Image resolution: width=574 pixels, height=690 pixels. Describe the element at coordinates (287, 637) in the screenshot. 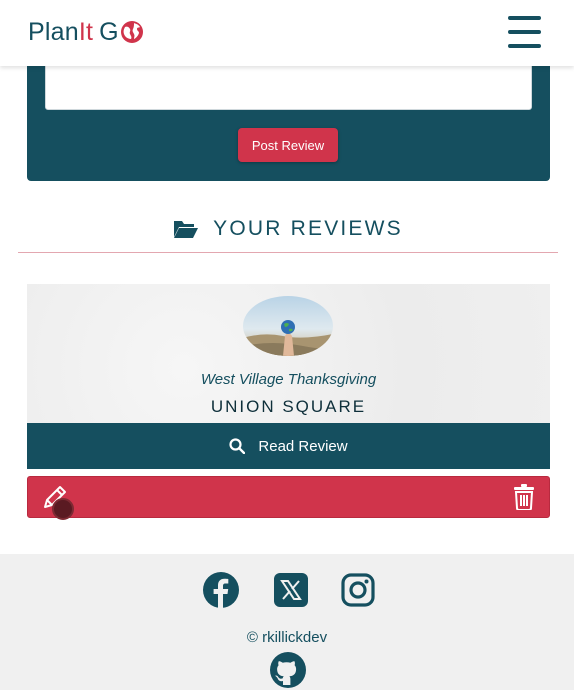

I see `copyright-text: © rkillickdev` at that location.